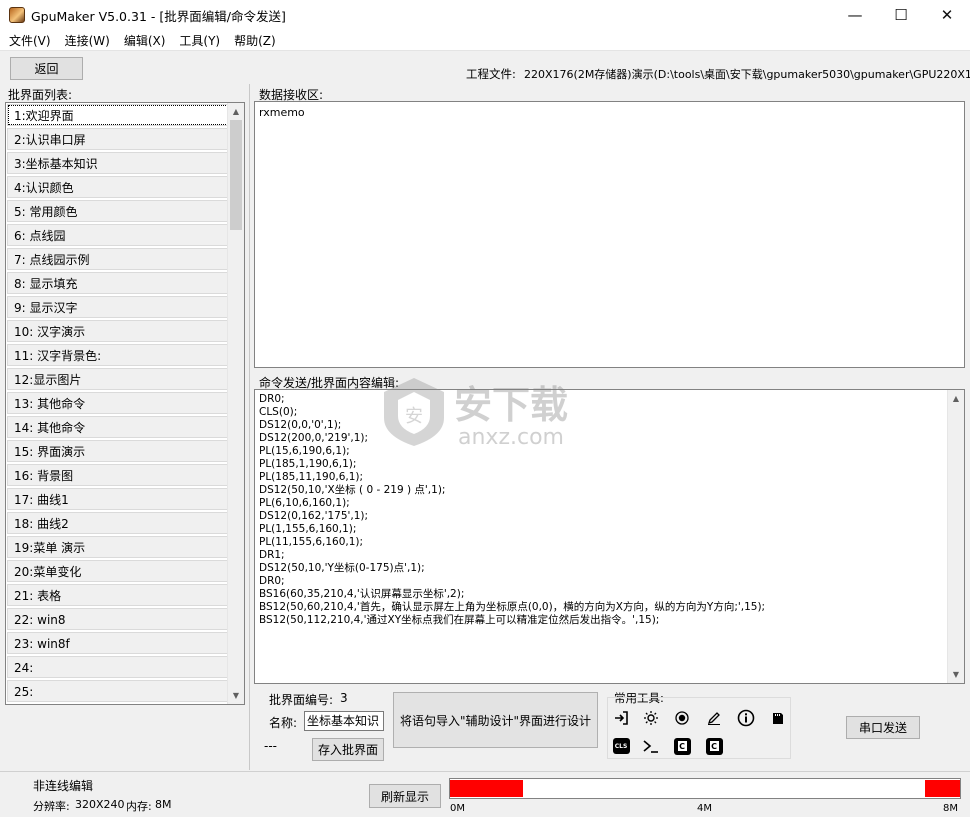 The image size is (970, 817). I want to click on screen-list-item: 11: 汉字背景色:, so click(118, 355).